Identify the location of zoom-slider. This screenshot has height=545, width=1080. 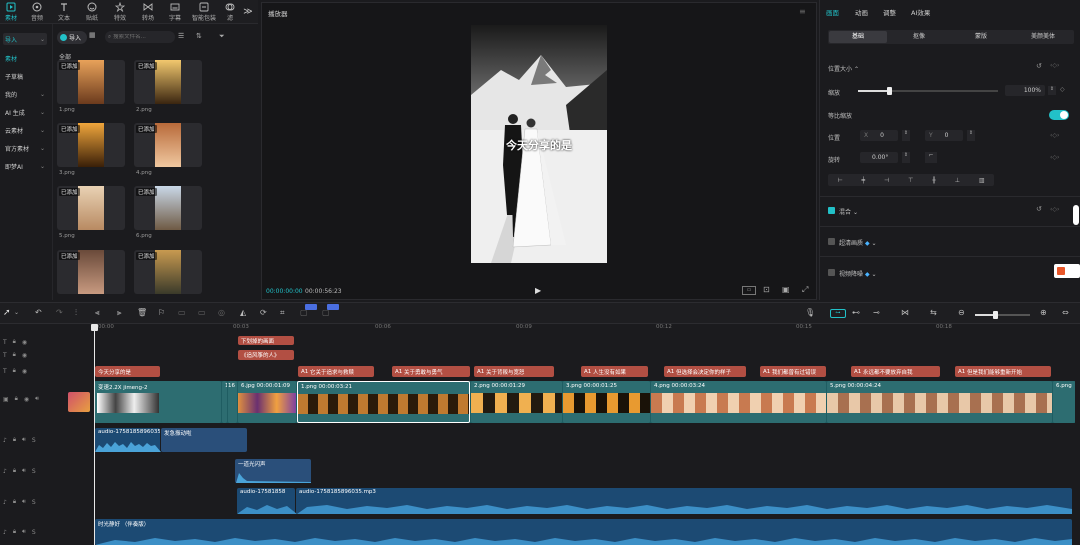
(1002, 315).